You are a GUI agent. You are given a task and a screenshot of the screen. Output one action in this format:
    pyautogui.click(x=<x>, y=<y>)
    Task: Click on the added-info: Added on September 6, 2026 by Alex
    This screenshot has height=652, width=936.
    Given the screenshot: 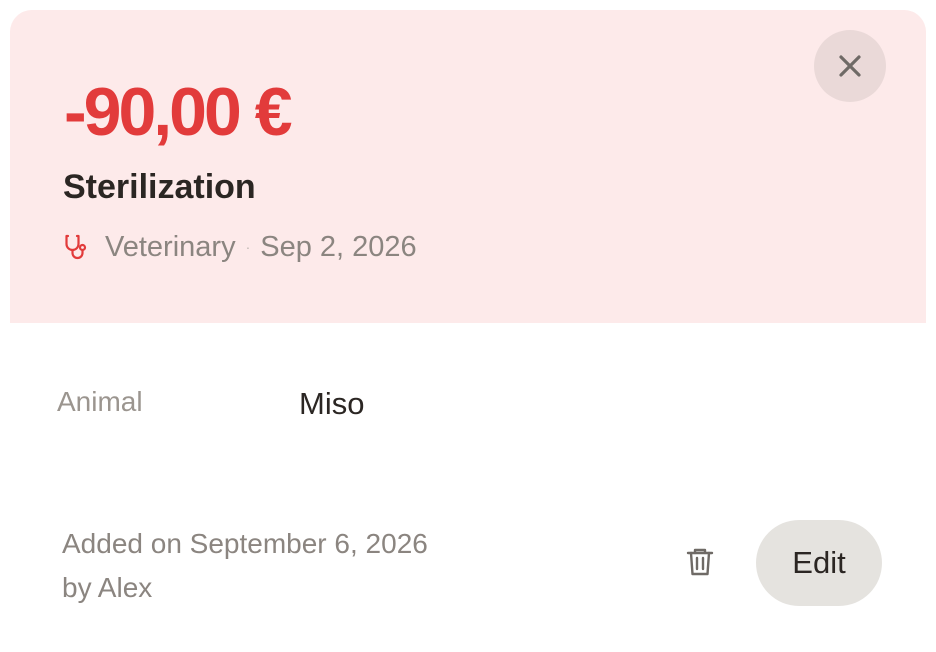 What is the action you would take?
    pyautogui.click(x=245, y=566)
    